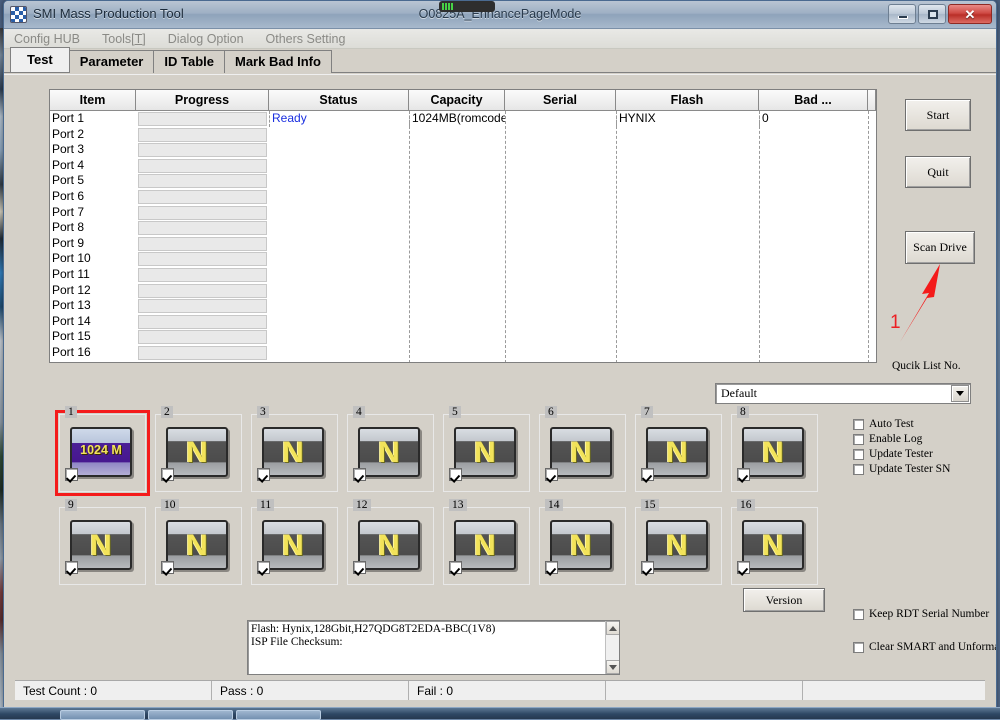 The image size is (1000, 720). Describe the element at coordinates (463, 181) in the screenshot. I see `table-row: Port 5` at that location.